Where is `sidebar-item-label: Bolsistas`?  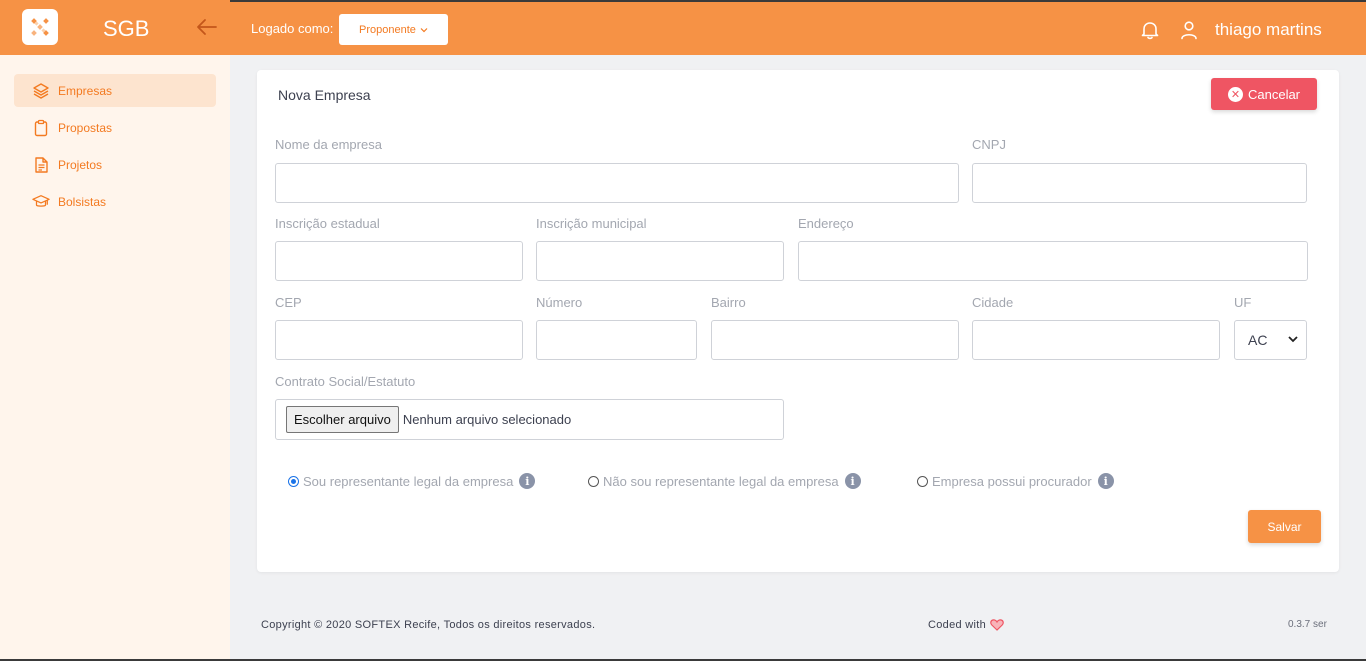 sidebar-item-label: Bolsistas is located at coordinates (82, 201).